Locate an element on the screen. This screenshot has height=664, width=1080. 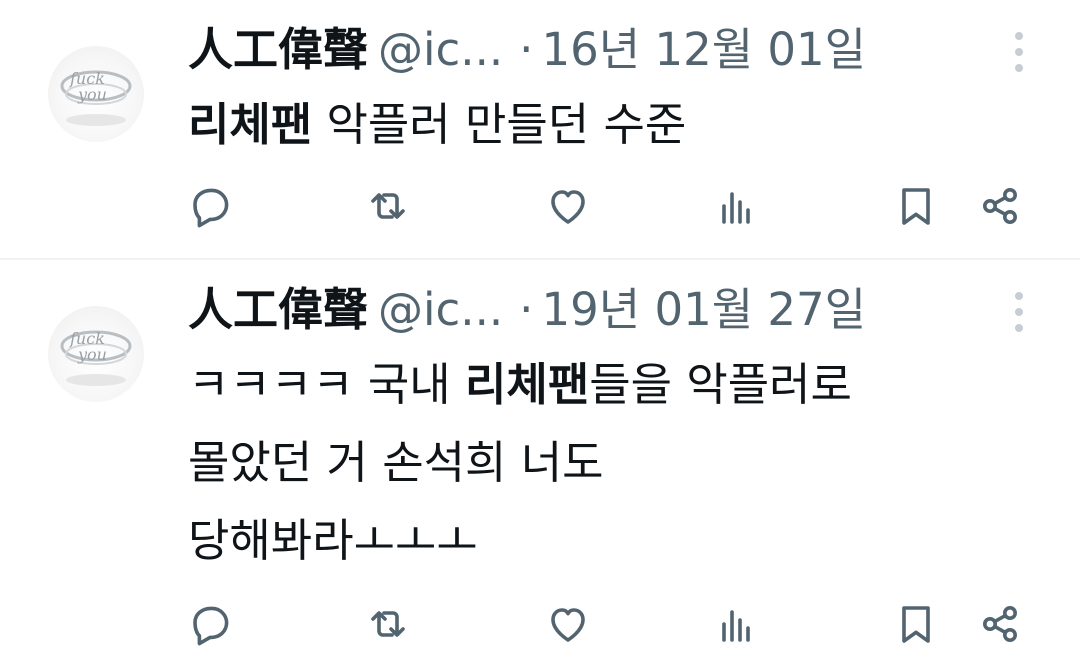
tweet-text-line: 몰았던 거 손석희 너도 is located at coordinates (396, 462).